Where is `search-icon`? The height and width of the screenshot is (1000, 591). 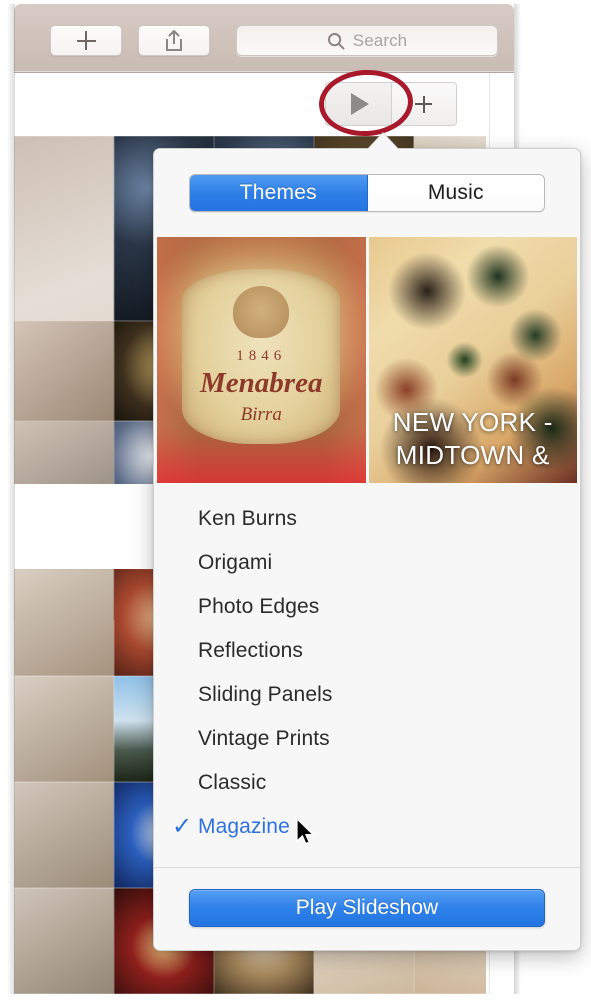
search-icon is located at coordinates (336, 40).